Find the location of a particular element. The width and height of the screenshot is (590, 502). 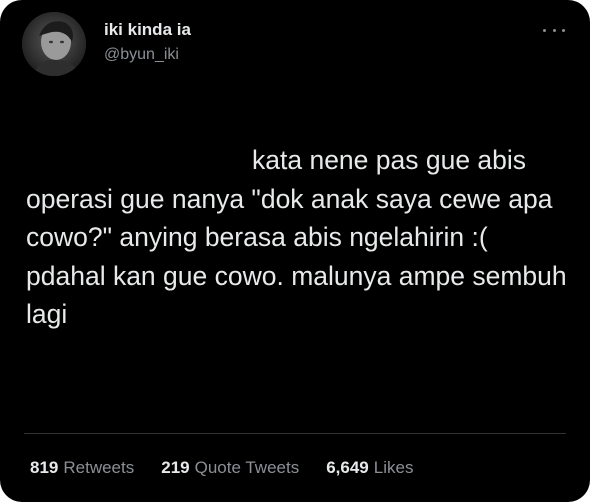

quote-tweets-label: Quote Tweets is located at coordinates (247, 467).